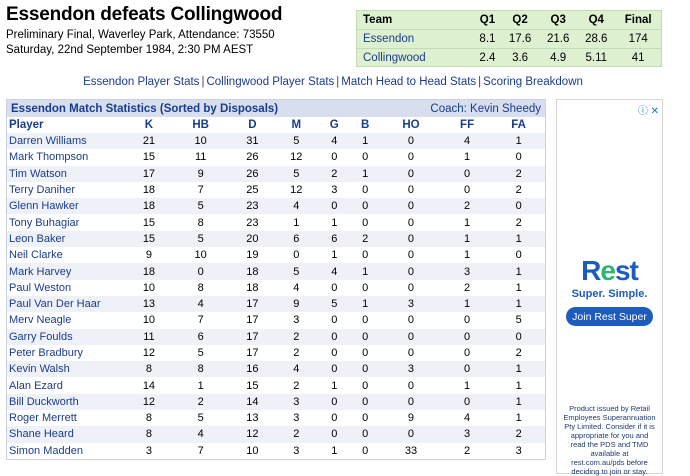 This screenshot has width=690, height=476. Describe the element at coordinates (276, 385) in the screenshot. I see `table-row: Alan Ezard 14 1 15 2 1 0 0 1 1` at that location.